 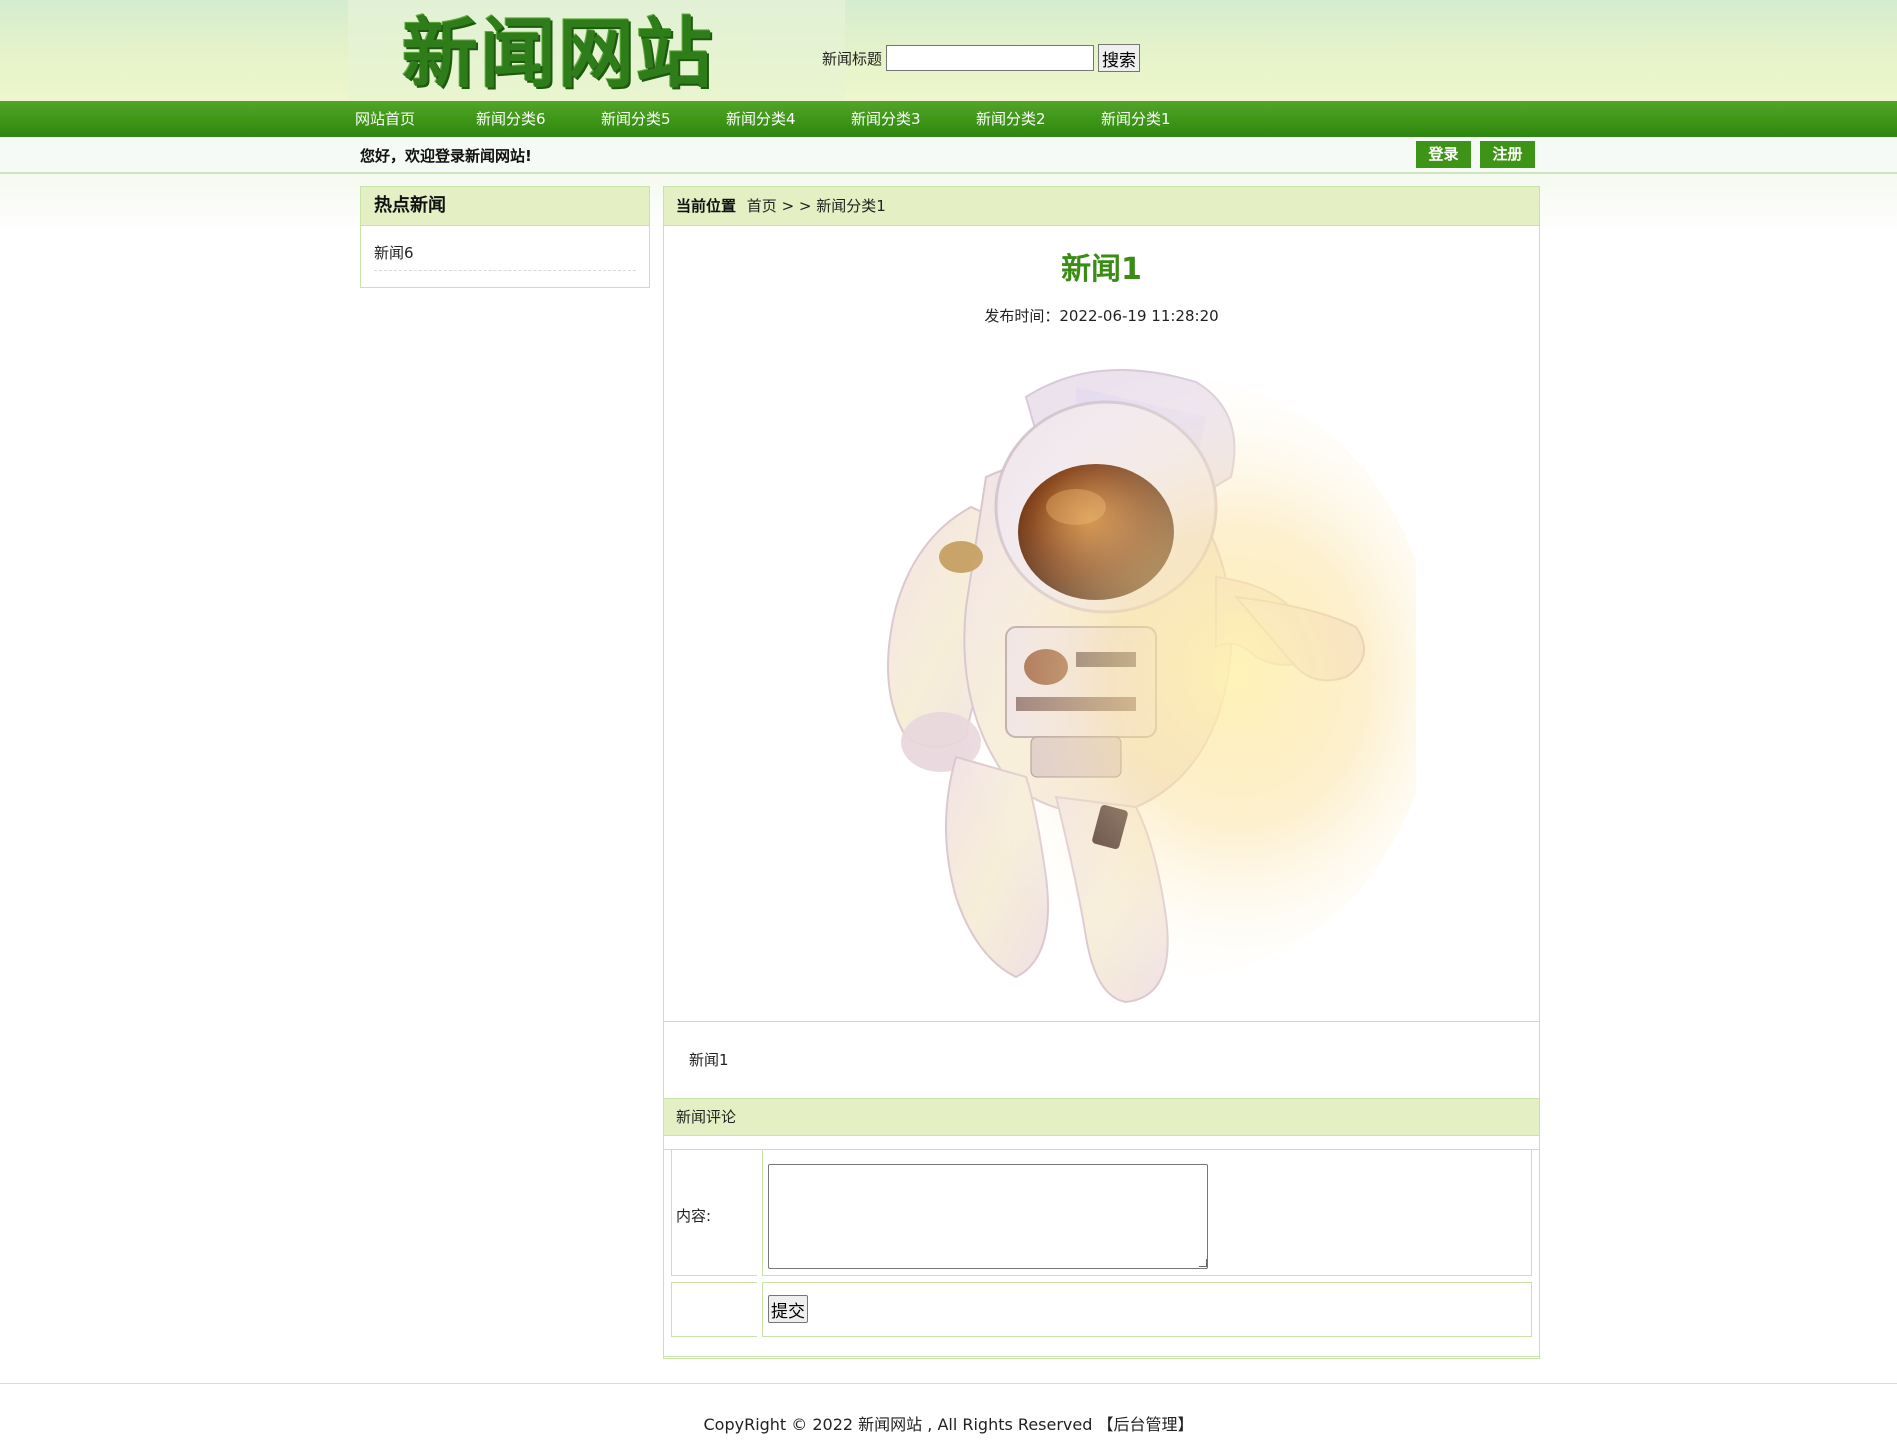 What do you see at coordinates (1101, 1117) in the screenshot?
I see `comments-title: 新闻评论` at bounding box center [1101, 1117].